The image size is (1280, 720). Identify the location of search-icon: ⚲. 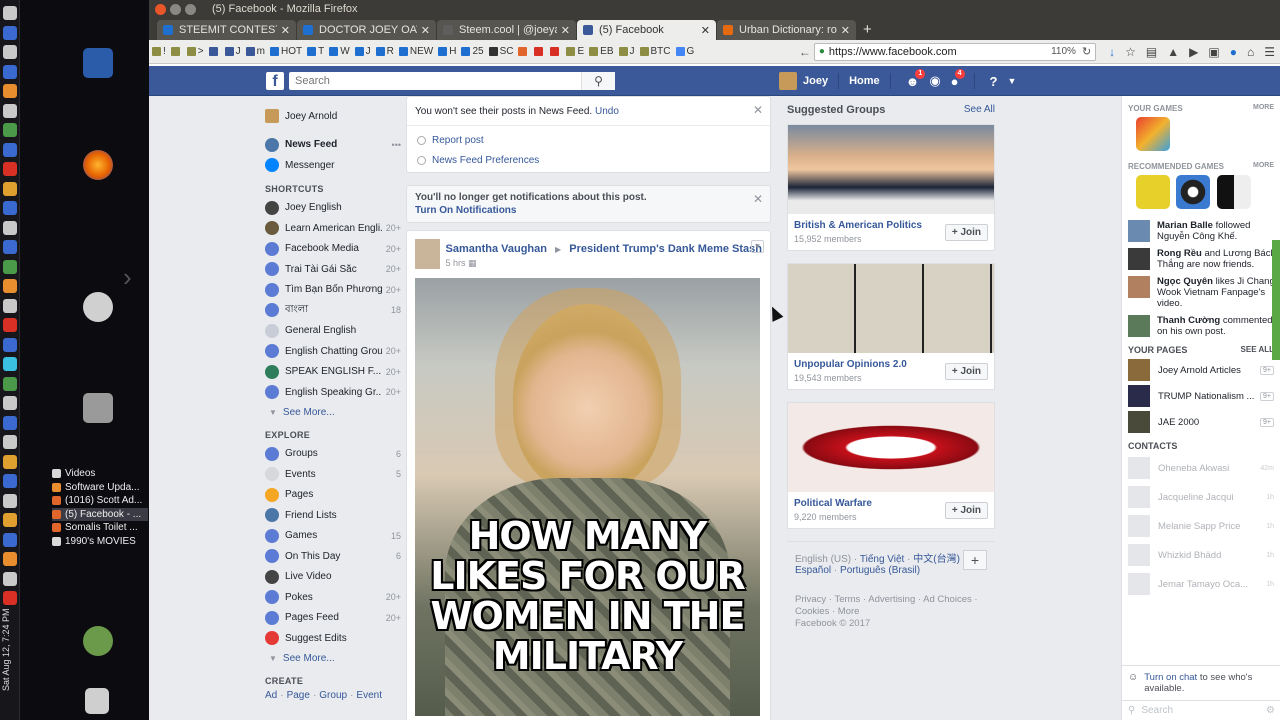
(598, 81).